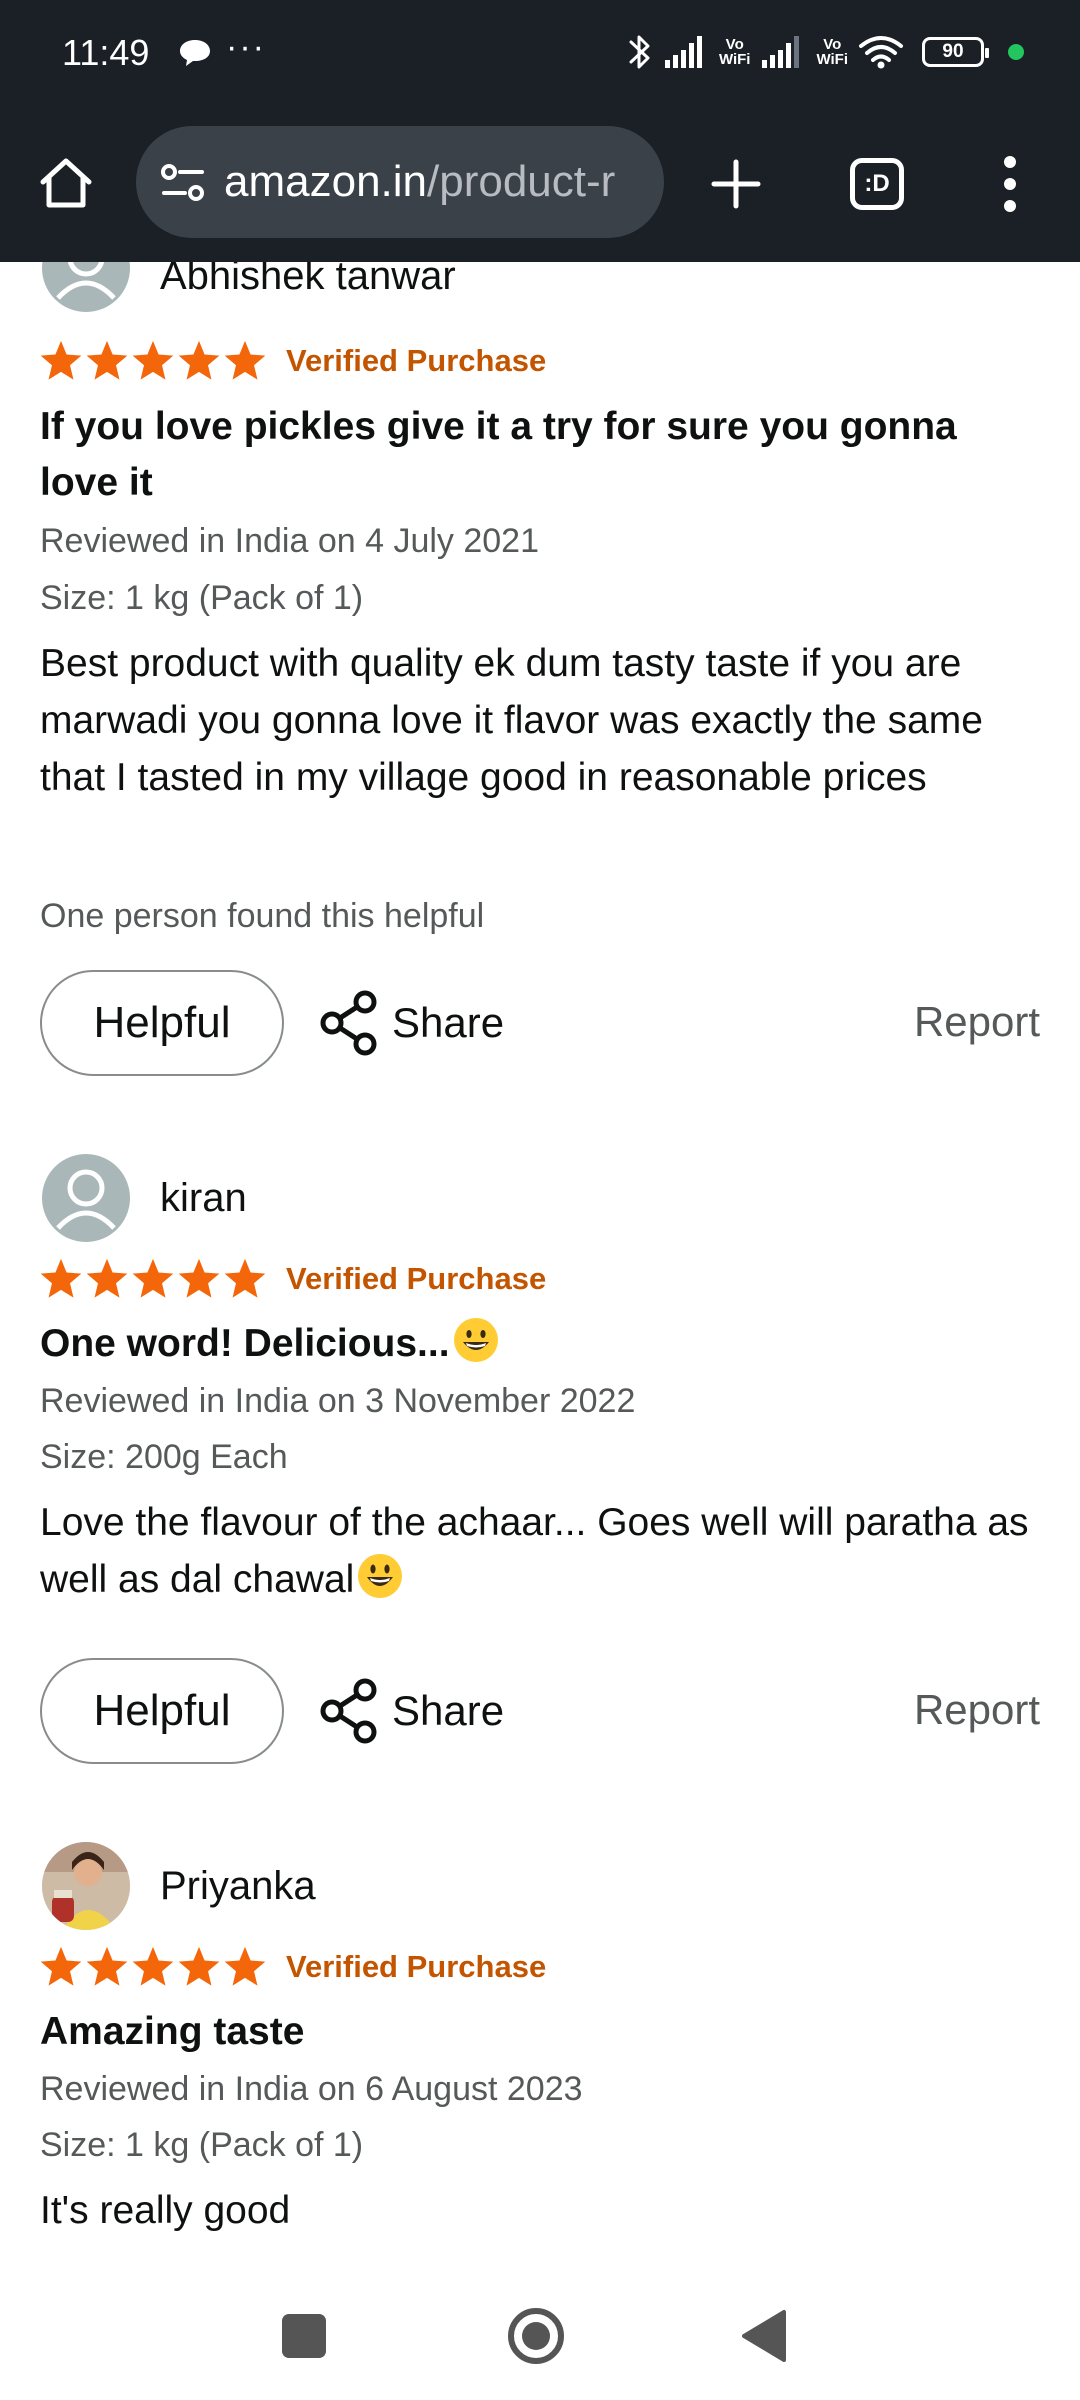 Image resolution: width=1080 pixels, height=2400 pixels. I want to click on battery-icon: 90, so click(955, 52).